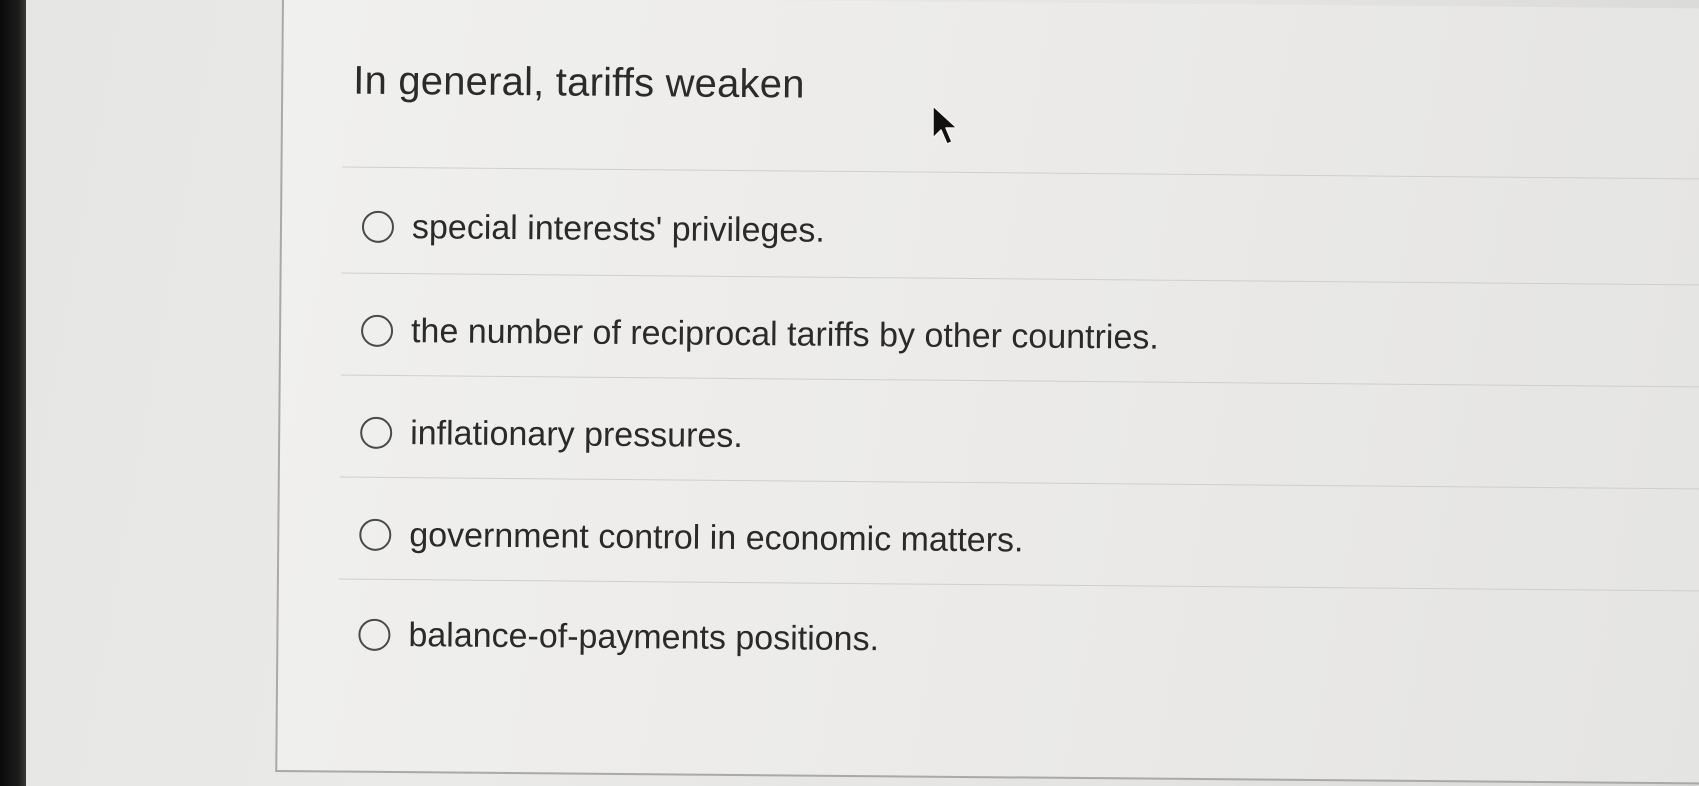 Image resolution: width=1699 pixels, height=786 pixels. Describe the element at coordinates (618, 229) in the screenshot. I see `answer-option-label: special interests' privileges.` at that location.